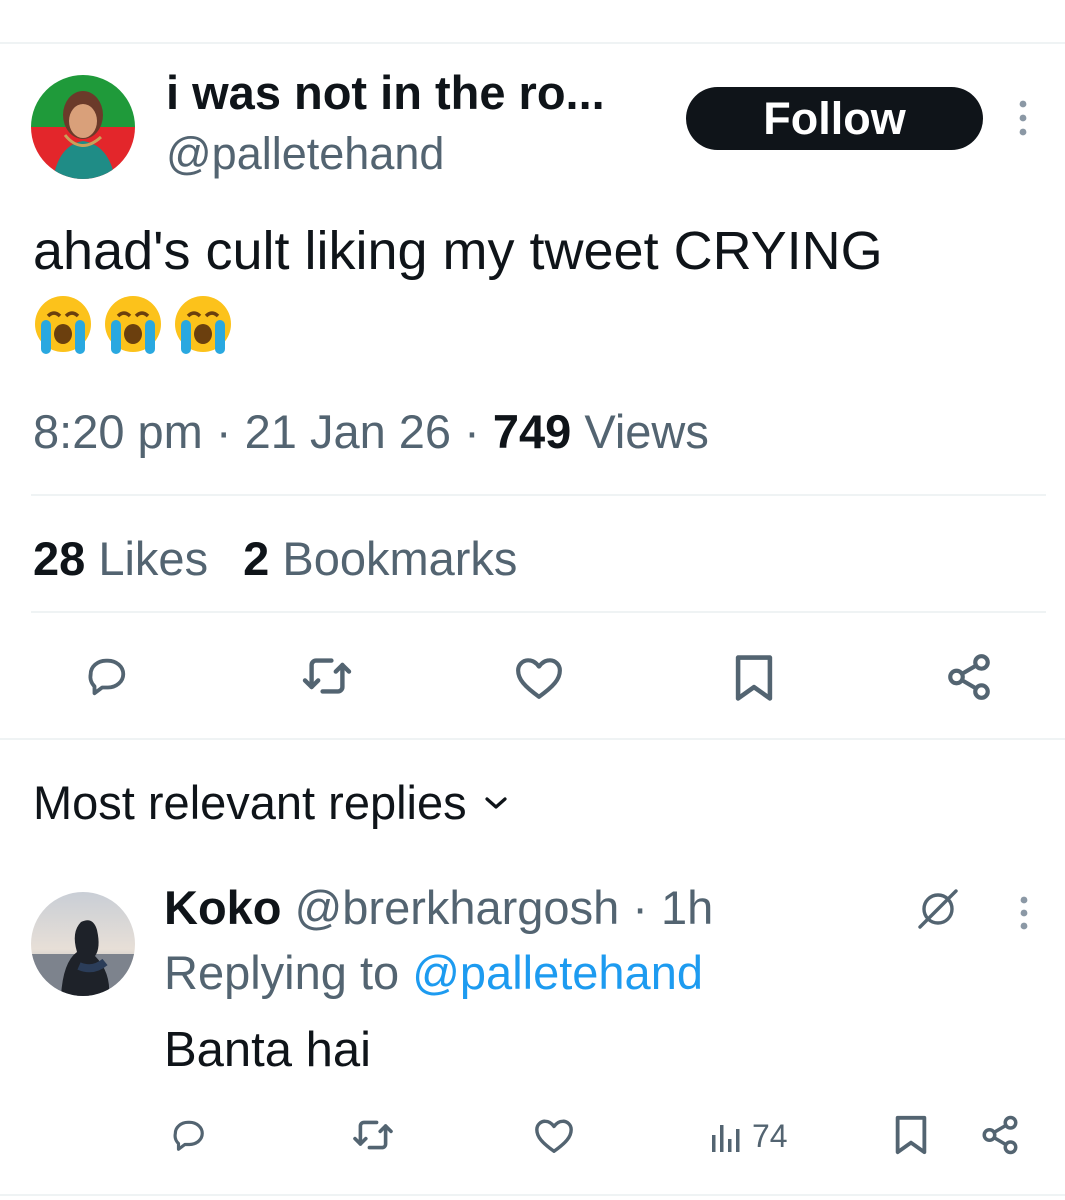 The image size is (1065, 1200). What do you see at coordinates (646, 431) in the screenshot?
I see `views-label: Views` at bounding box center [646, 431].